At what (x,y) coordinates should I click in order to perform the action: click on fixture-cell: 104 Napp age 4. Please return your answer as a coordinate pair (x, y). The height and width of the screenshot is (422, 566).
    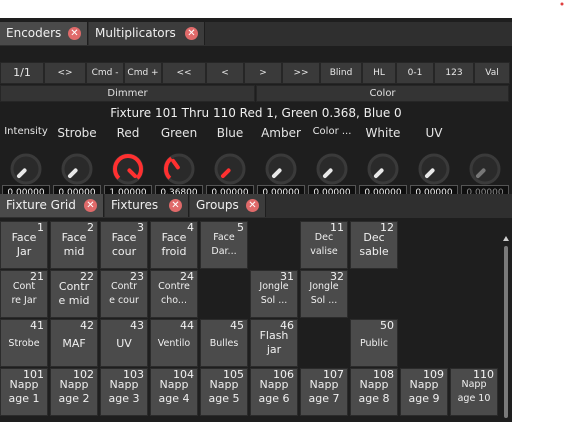
    Looking at the image, I should click on (174, 392).